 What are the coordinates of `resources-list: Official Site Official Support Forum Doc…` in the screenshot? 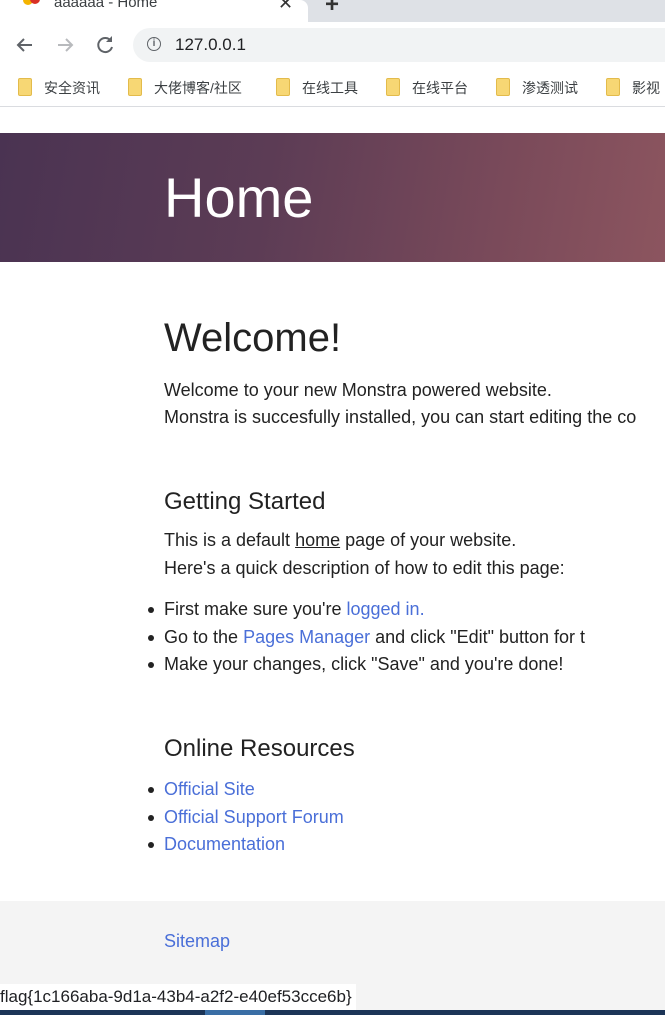 It's located at (226, 817).